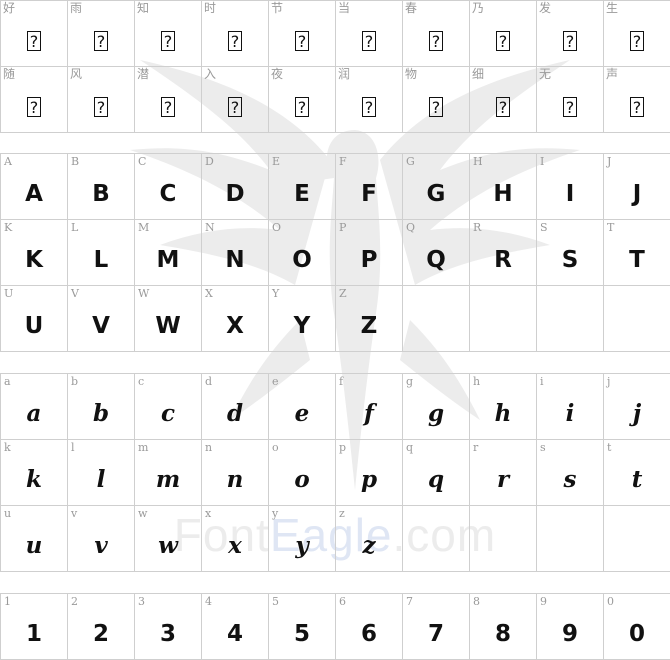  I want to click on glyph-cell-label: 3, so click(141, 601).